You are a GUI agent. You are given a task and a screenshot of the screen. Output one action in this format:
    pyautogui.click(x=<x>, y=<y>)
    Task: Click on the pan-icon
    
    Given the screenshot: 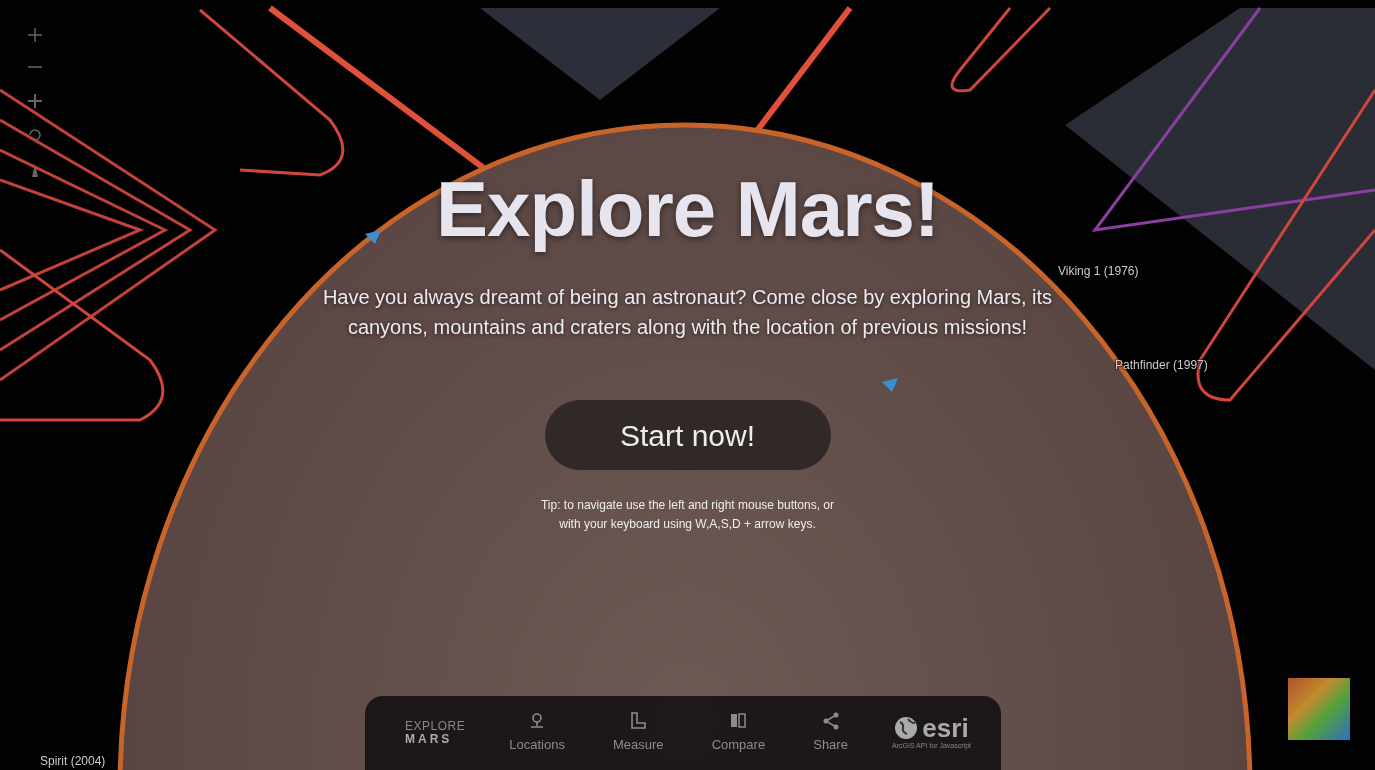 What is the action you would take?
    pyautogui.click(x=35, y=101)
    